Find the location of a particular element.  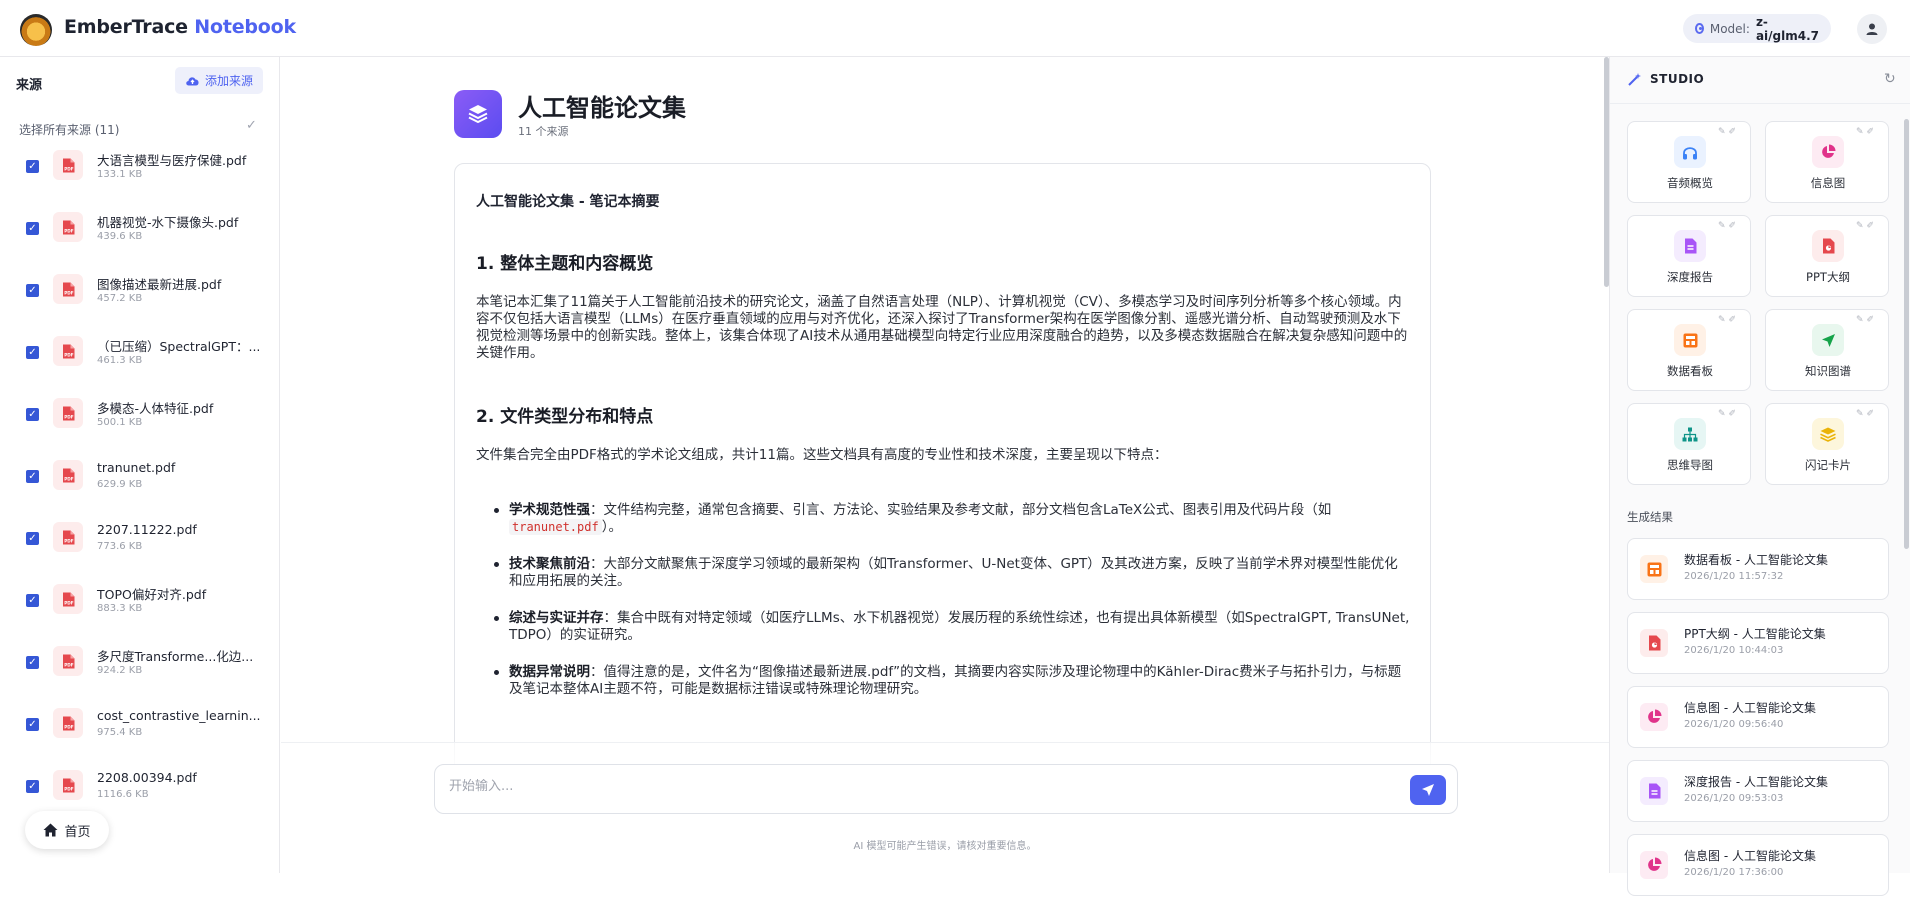

chat-composer is located at coordinates (946, 789).